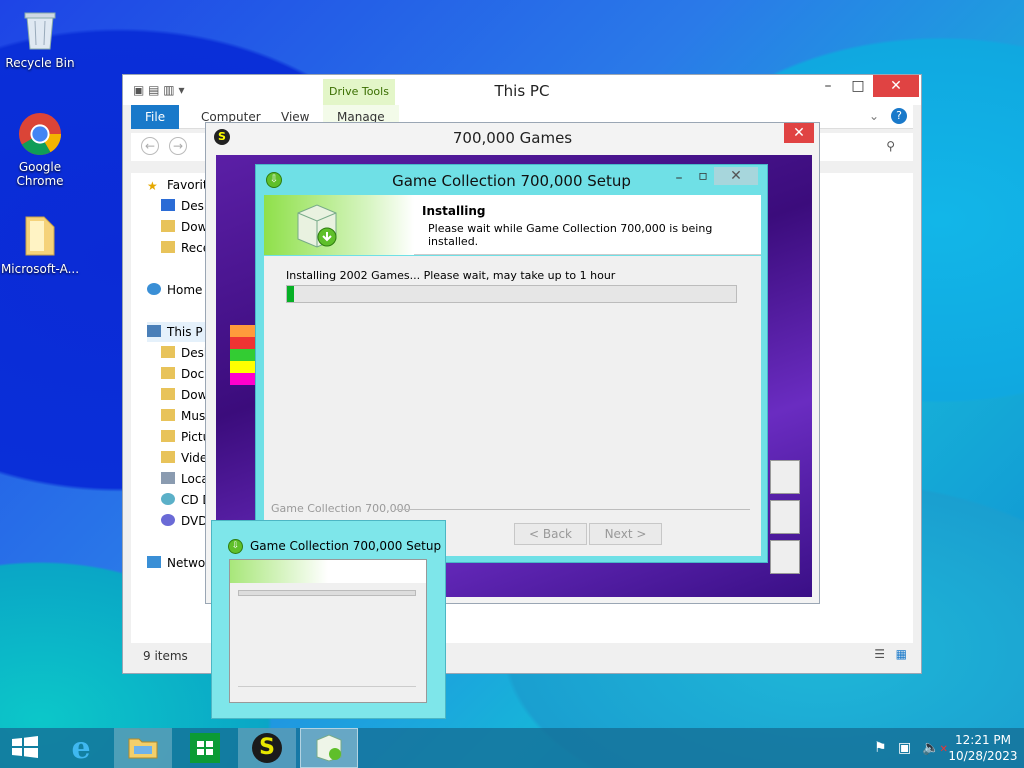 This screenshot has width=1024, height=768. Describe the element at coordinates (512, 138) in the screenshot. I see `window-title: 700,000 Games` at that location.